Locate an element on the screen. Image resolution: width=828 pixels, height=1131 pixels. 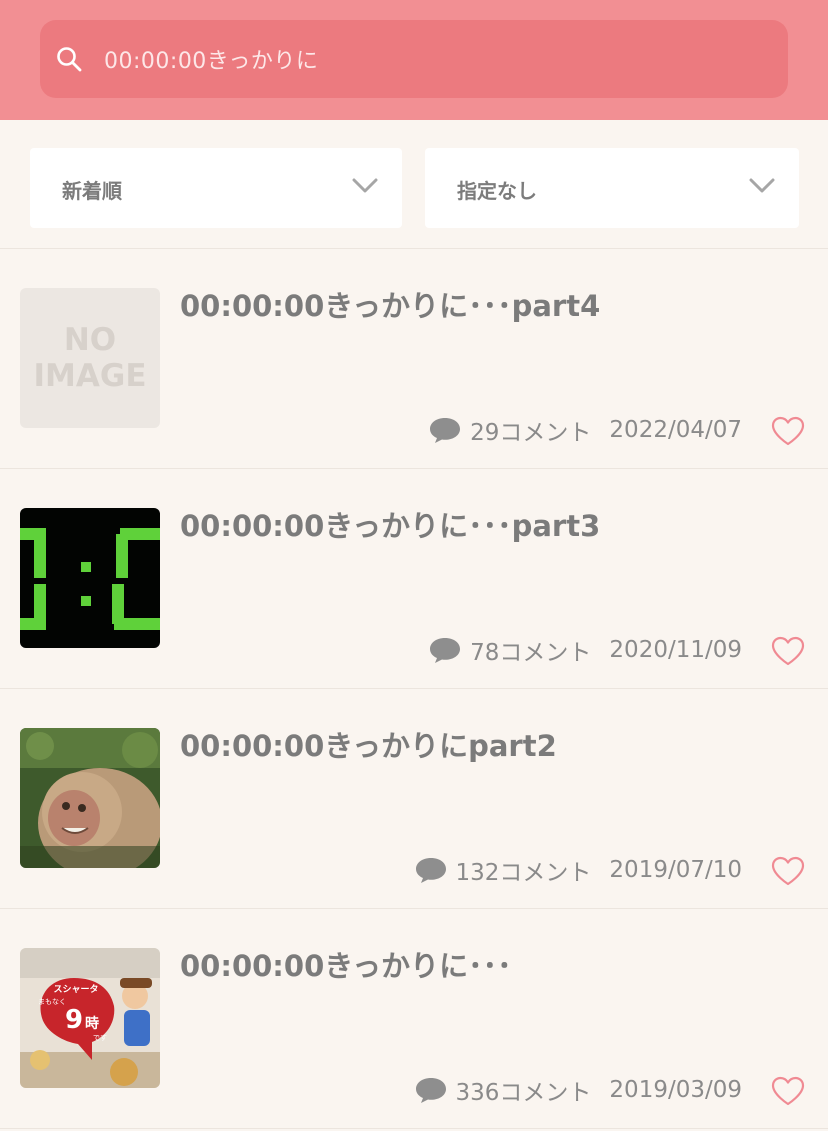
thread-title: 00:00:00きっかりに･･･ is located at coordinates (346, 964).